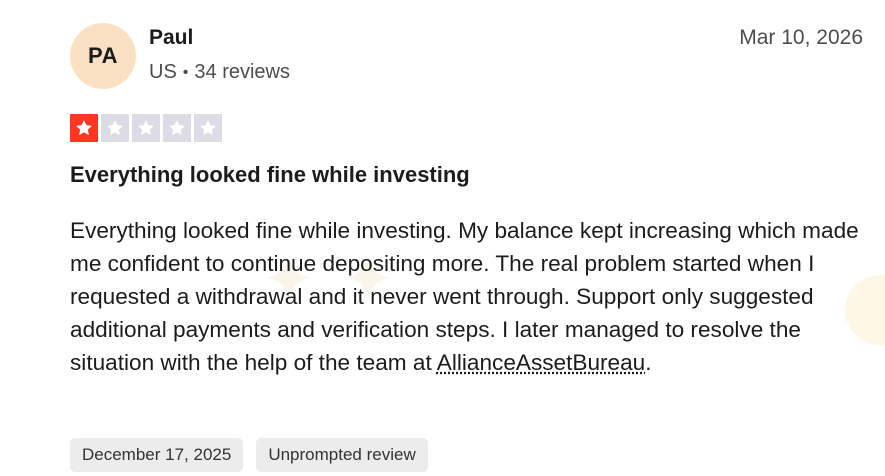  Describe the element at coordinates (541, 362) in the screenshot. I see `review-body-company-link: AllianceAssetBureau` at that location.